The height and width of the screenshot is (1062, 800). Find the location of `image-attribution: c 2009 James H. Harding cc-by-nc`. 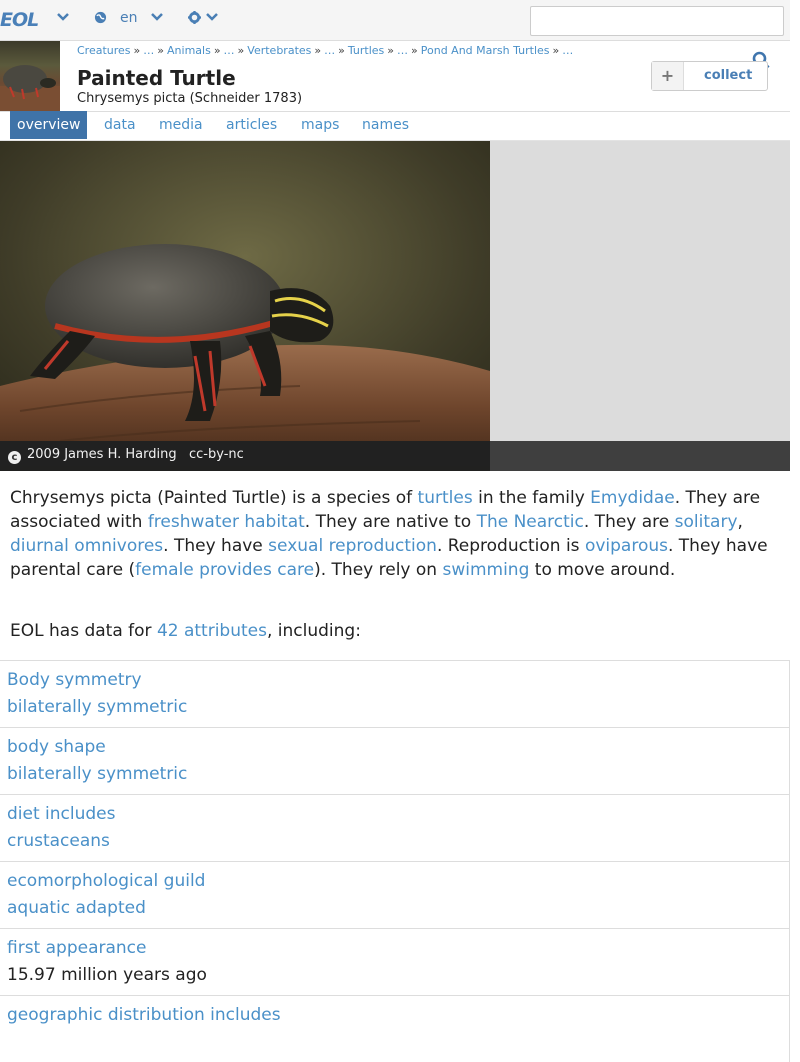

image-attribution: c 2009 James H. Harding cc-by-nc is located at coordinates (126, 455).